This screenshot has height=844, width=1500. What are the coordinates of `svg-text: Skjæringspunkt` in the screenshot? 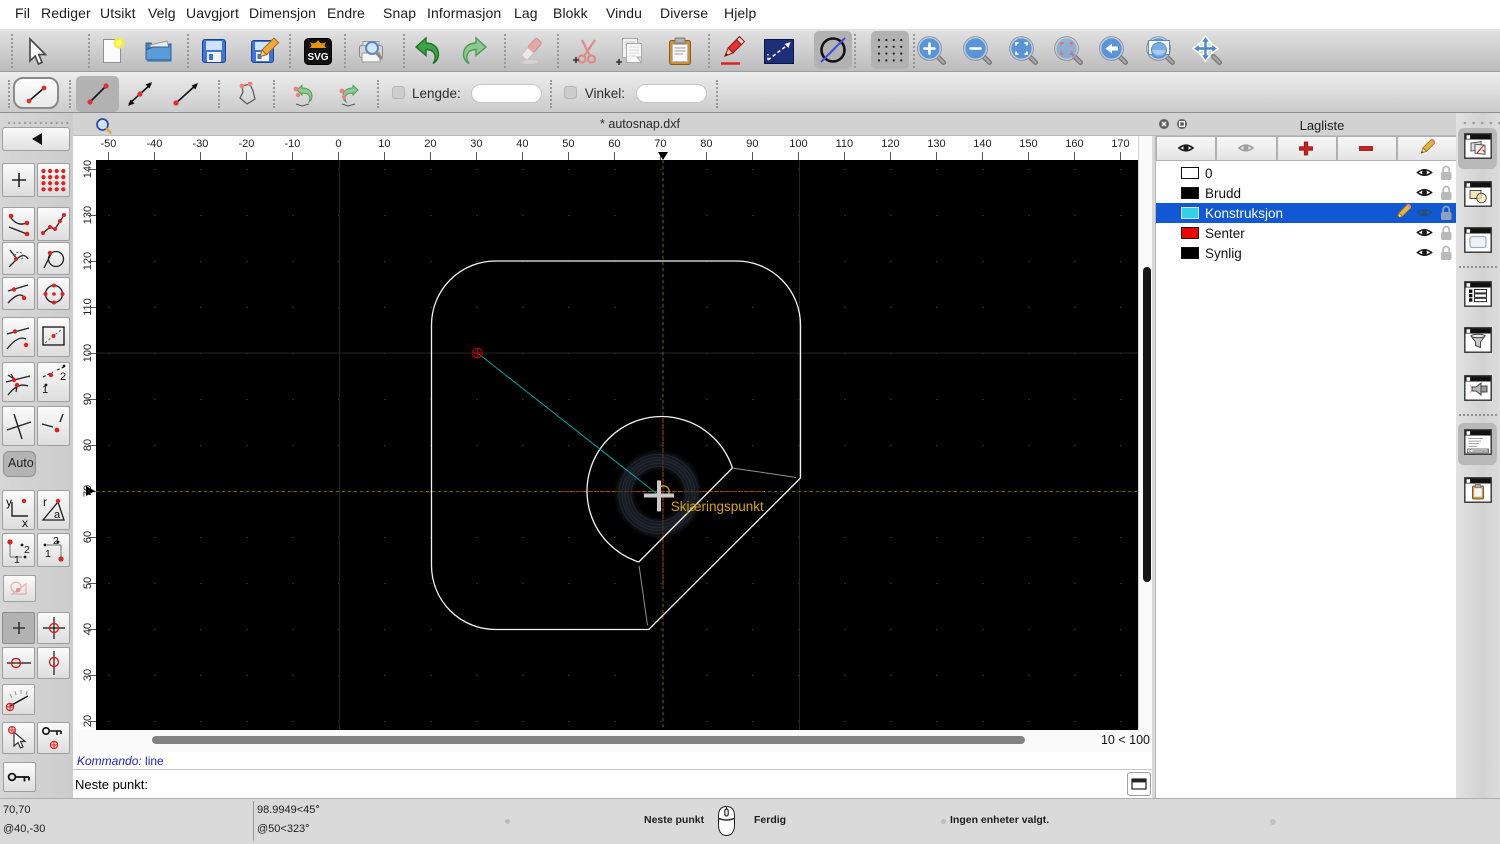 It's located at (716, 506).